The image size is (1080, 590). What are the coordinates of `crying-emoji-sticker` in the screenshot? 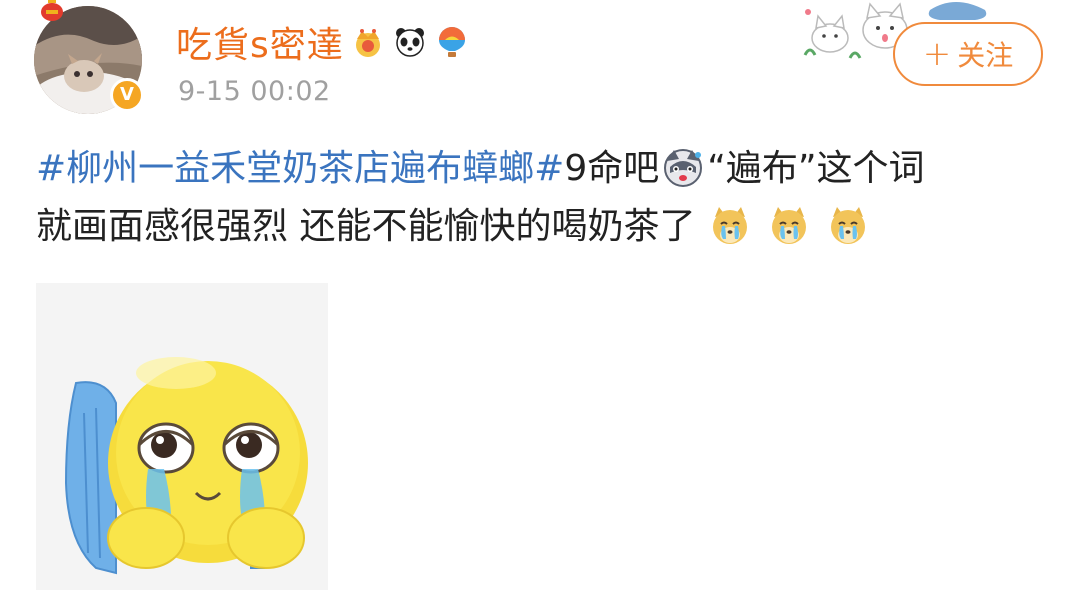 It's located at (182, 436).